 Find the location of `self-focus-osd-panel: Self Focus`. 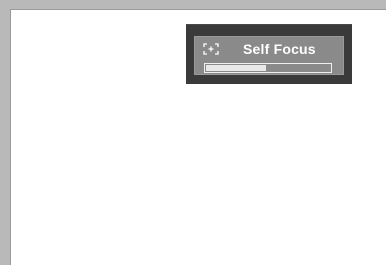

self-focus-osd-panel: Self Focus is located at coordinates (269, 54).